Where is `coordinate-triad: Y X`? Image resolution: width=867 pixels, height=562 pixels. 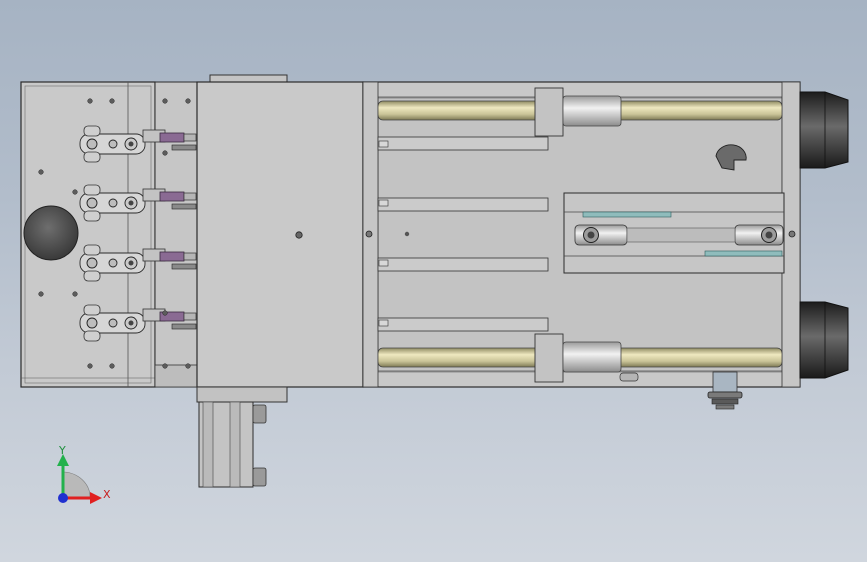
coordinate-triad: Y X is located at coordinates (84, 474).